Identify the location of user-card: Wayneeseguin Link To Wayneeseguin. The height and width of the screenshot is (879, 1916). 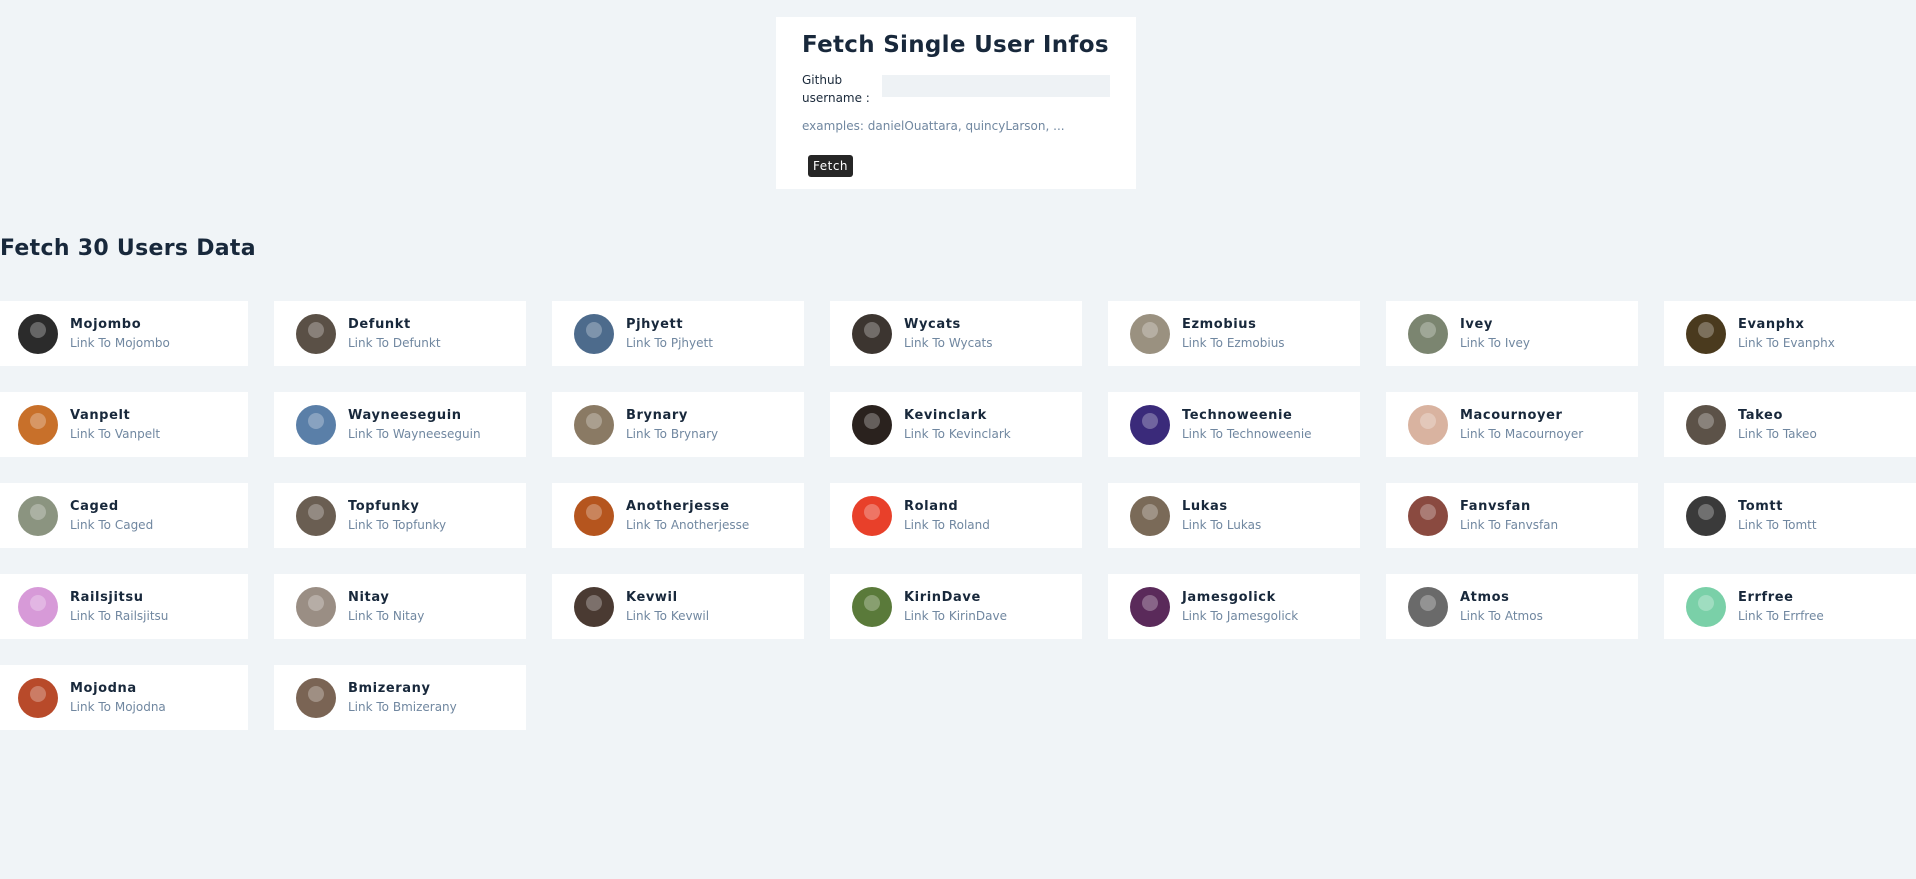
(400, 424).